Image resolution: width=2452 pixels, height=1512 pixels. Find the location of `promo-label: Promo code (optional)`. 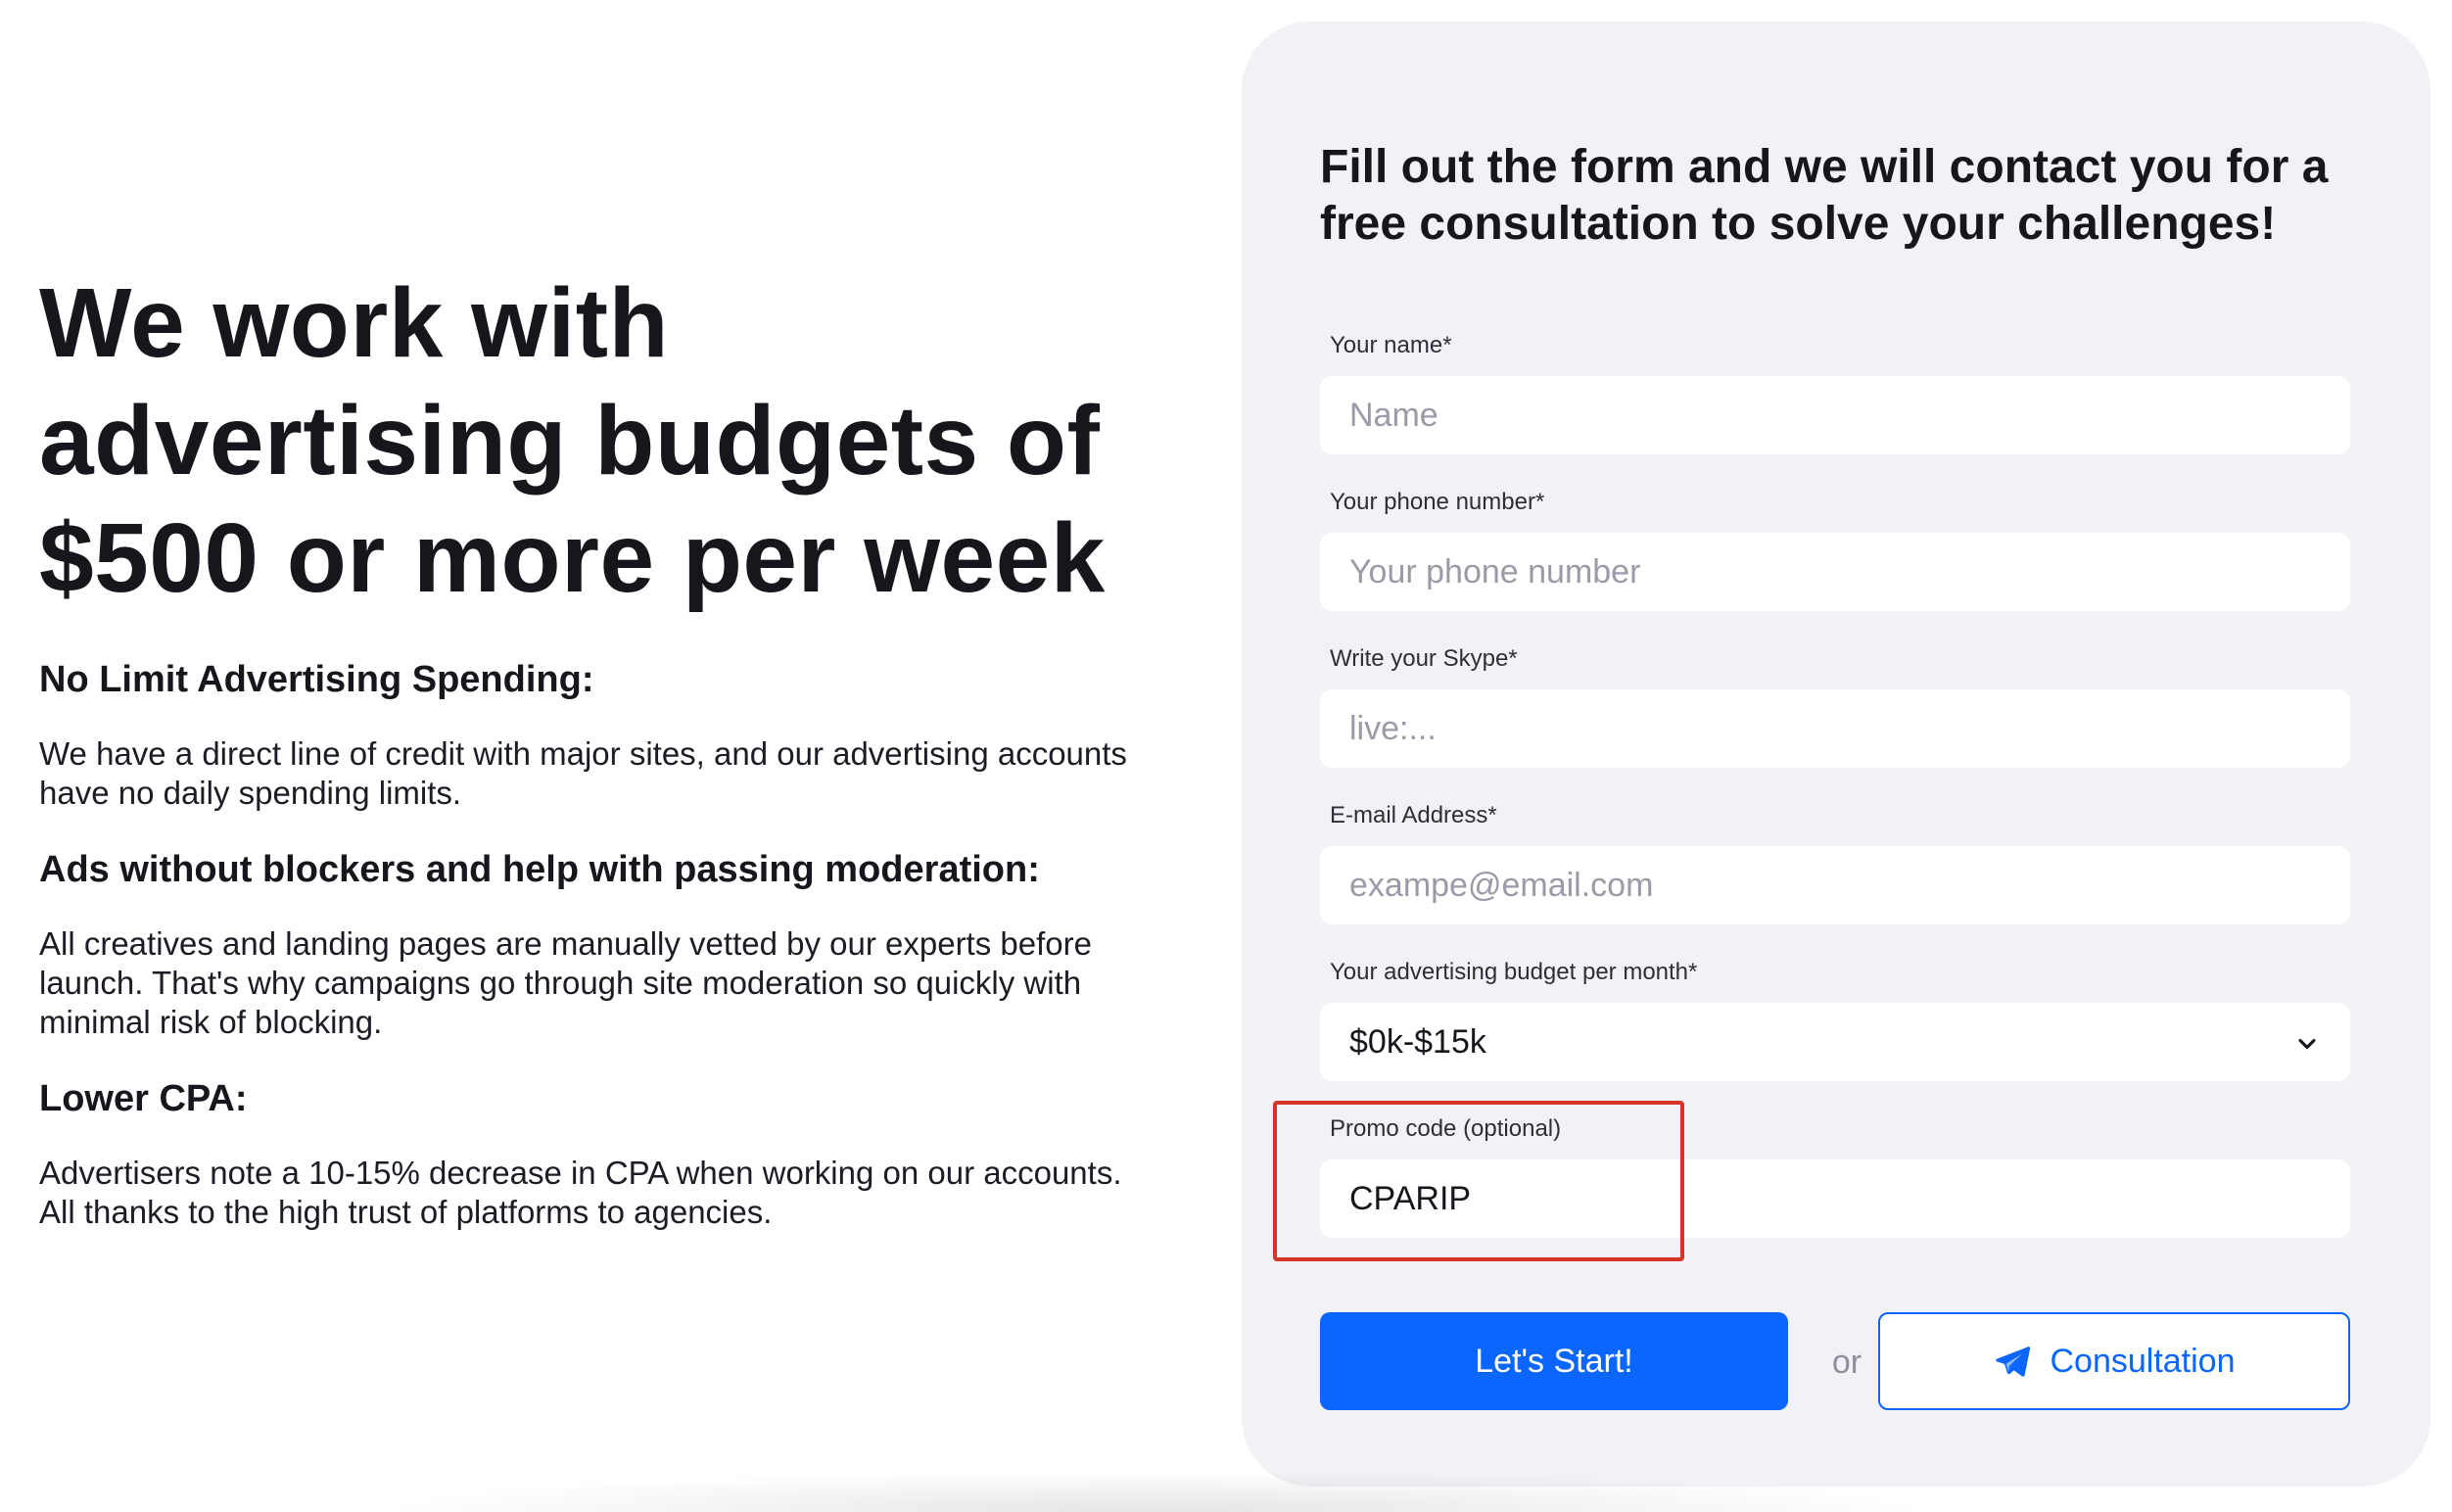

promo-label: Promo code (optional) is located at coordinates (1446, 1129).